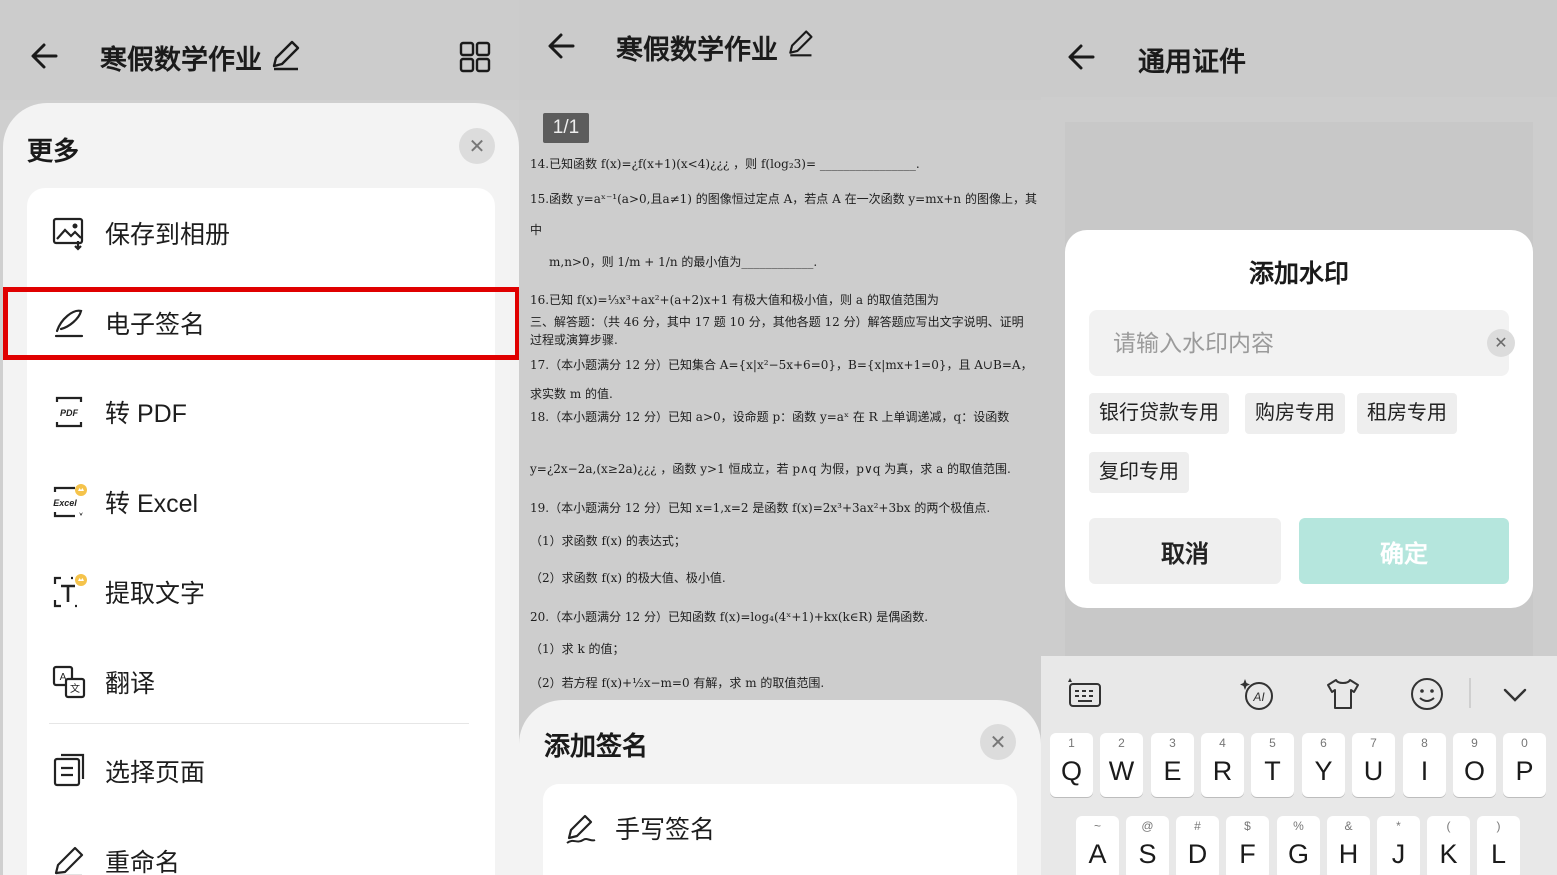 The width and height of the screenshot is (1557, 875). What do you see at coordinates (155, 594) in the screenshot?
I see `menu-item-label: 提取文字` at bounding box center [155, 594].